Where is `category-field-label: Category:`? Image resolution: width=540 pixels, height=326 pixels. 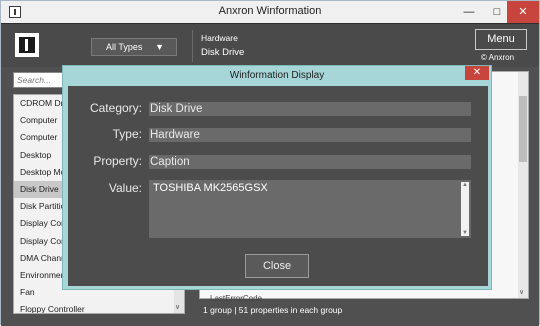 category-field-label: Category: is located at coordinates (115, 108).